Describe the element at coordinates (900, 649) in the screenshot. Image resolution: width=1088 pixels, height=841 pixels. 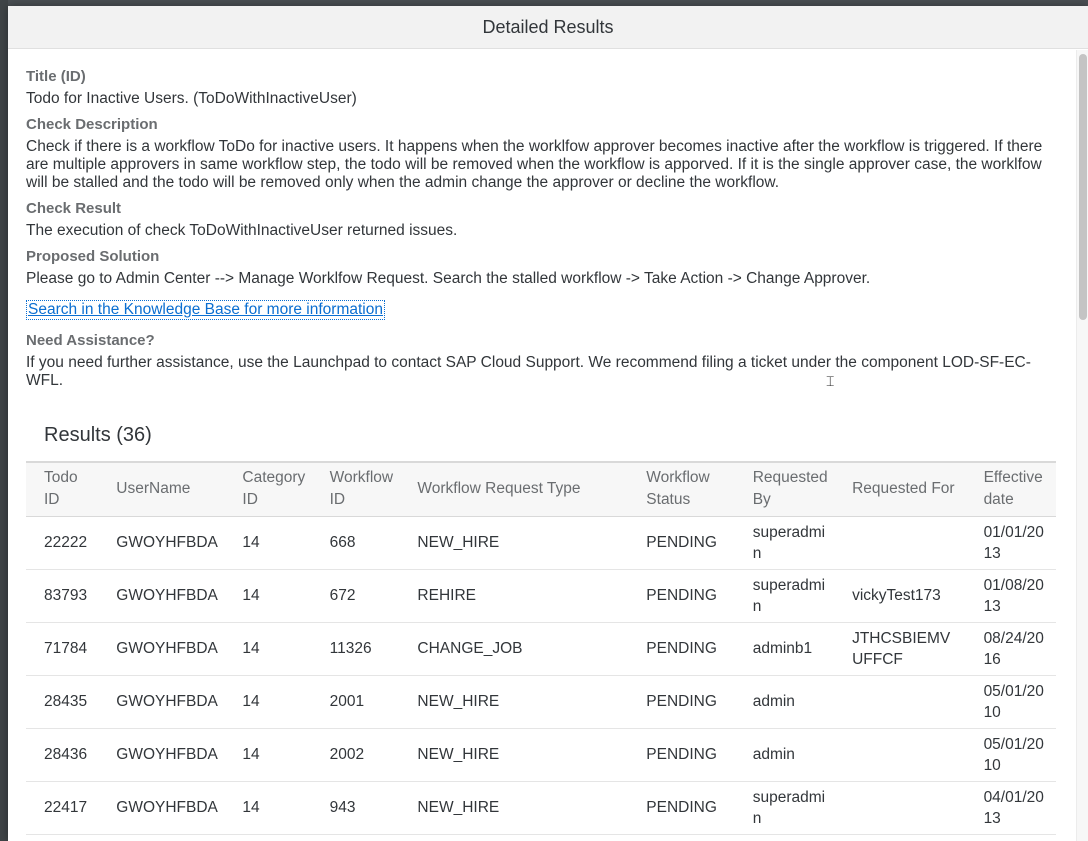
I see `cell-requested-for: JTHCSBIEMVUFFCF` at that location.